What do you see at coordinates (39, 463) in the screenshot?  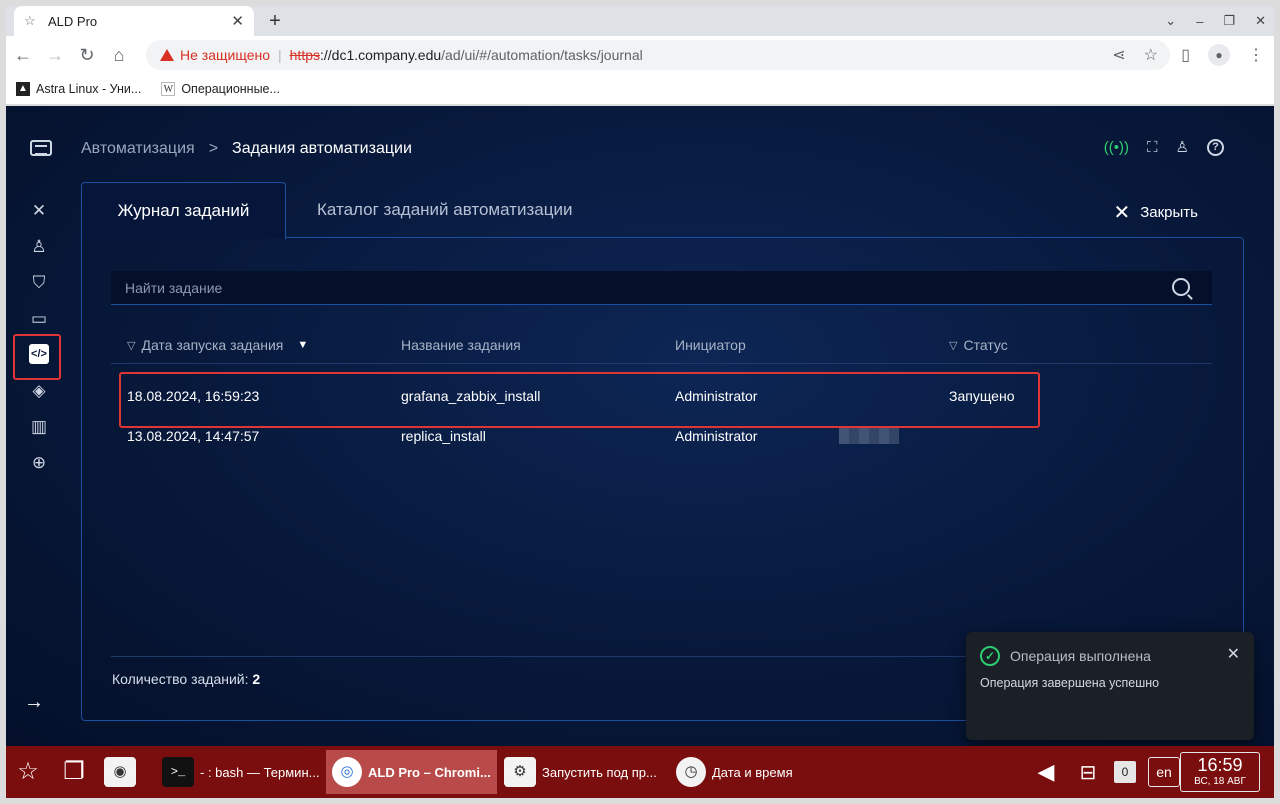 I see `search-zoom-icon: ⊕` at bounding box center [39, 463].